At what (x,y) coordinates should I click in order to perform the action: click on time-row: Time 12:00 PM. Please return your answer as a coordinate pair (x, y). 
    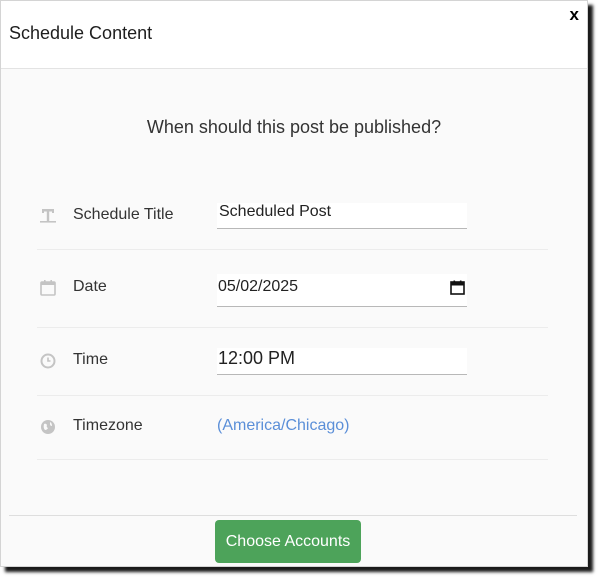
    Looking at the image, I should click on (292, 362).